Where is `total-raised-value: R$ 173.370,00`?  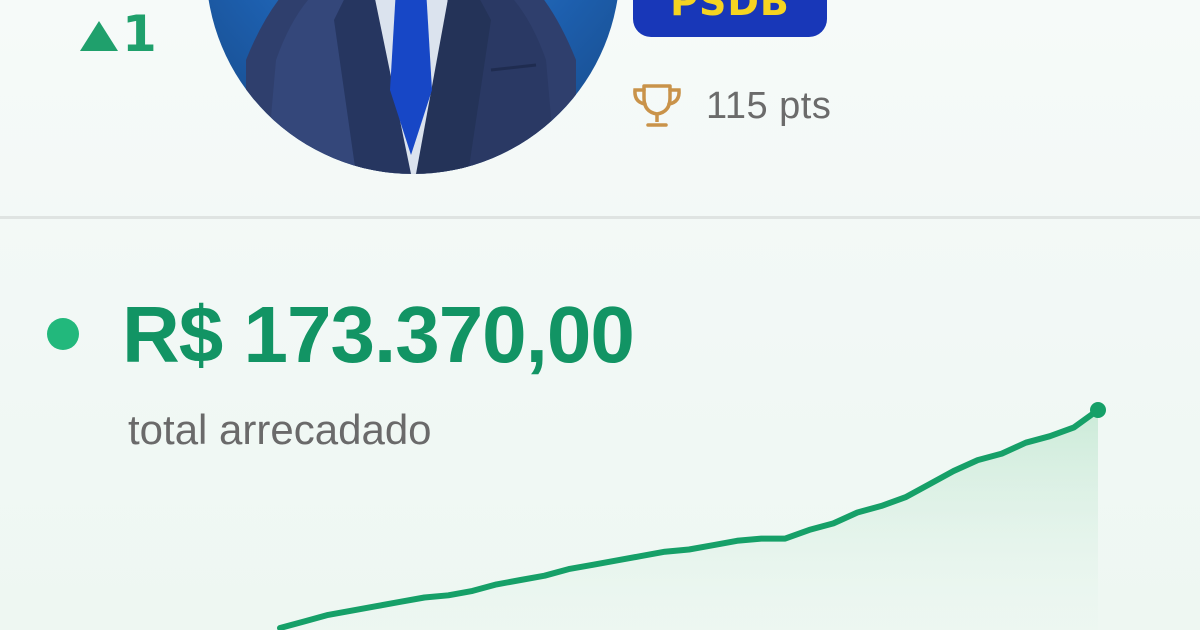
total-raised-value: R$ 173.370,00 is located at coordinates (378, 334).